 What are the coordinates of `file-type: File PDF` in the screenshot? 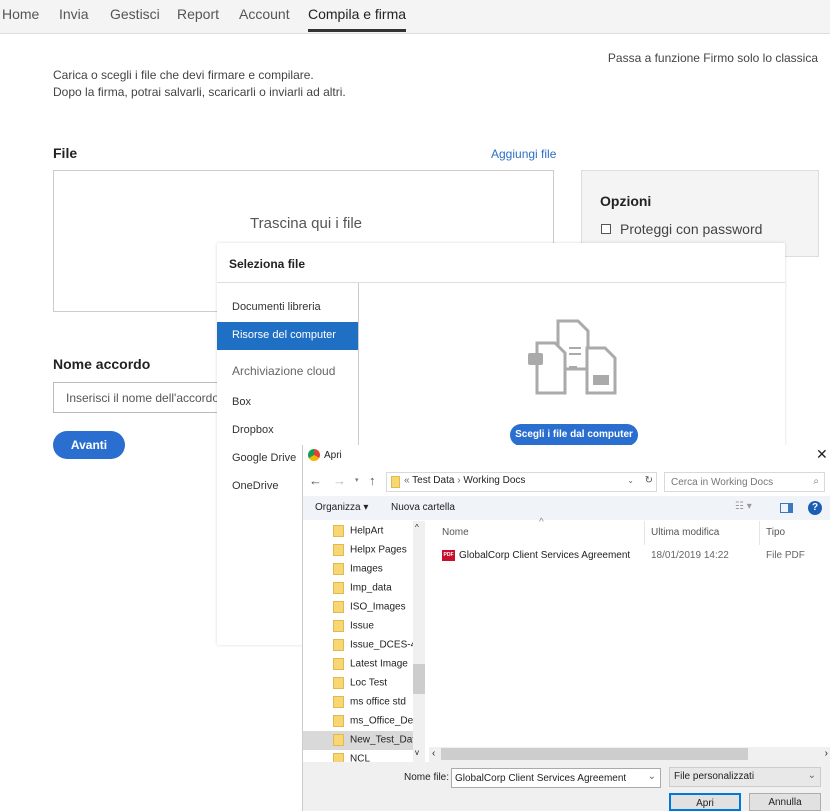 It's located at (785, 555).